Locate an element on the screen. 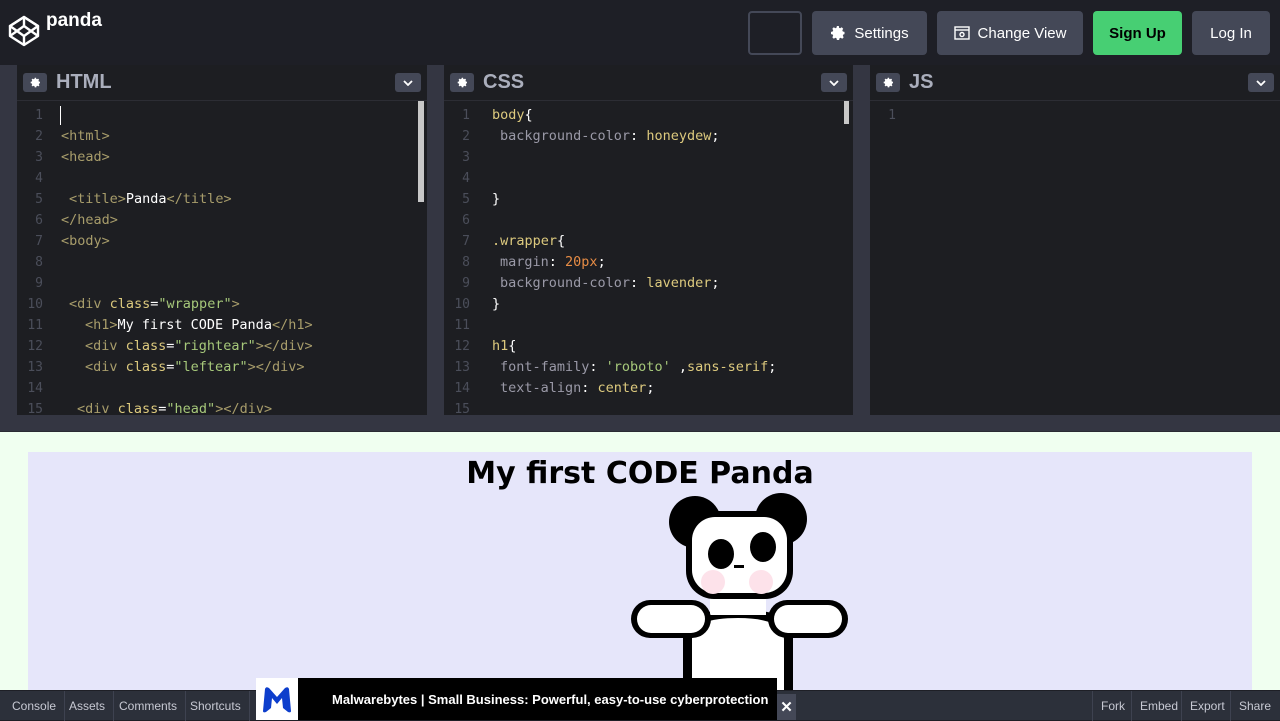 This screenshot has width=1280, height=721. line-number: 7 is located at coordinates (466, 241).